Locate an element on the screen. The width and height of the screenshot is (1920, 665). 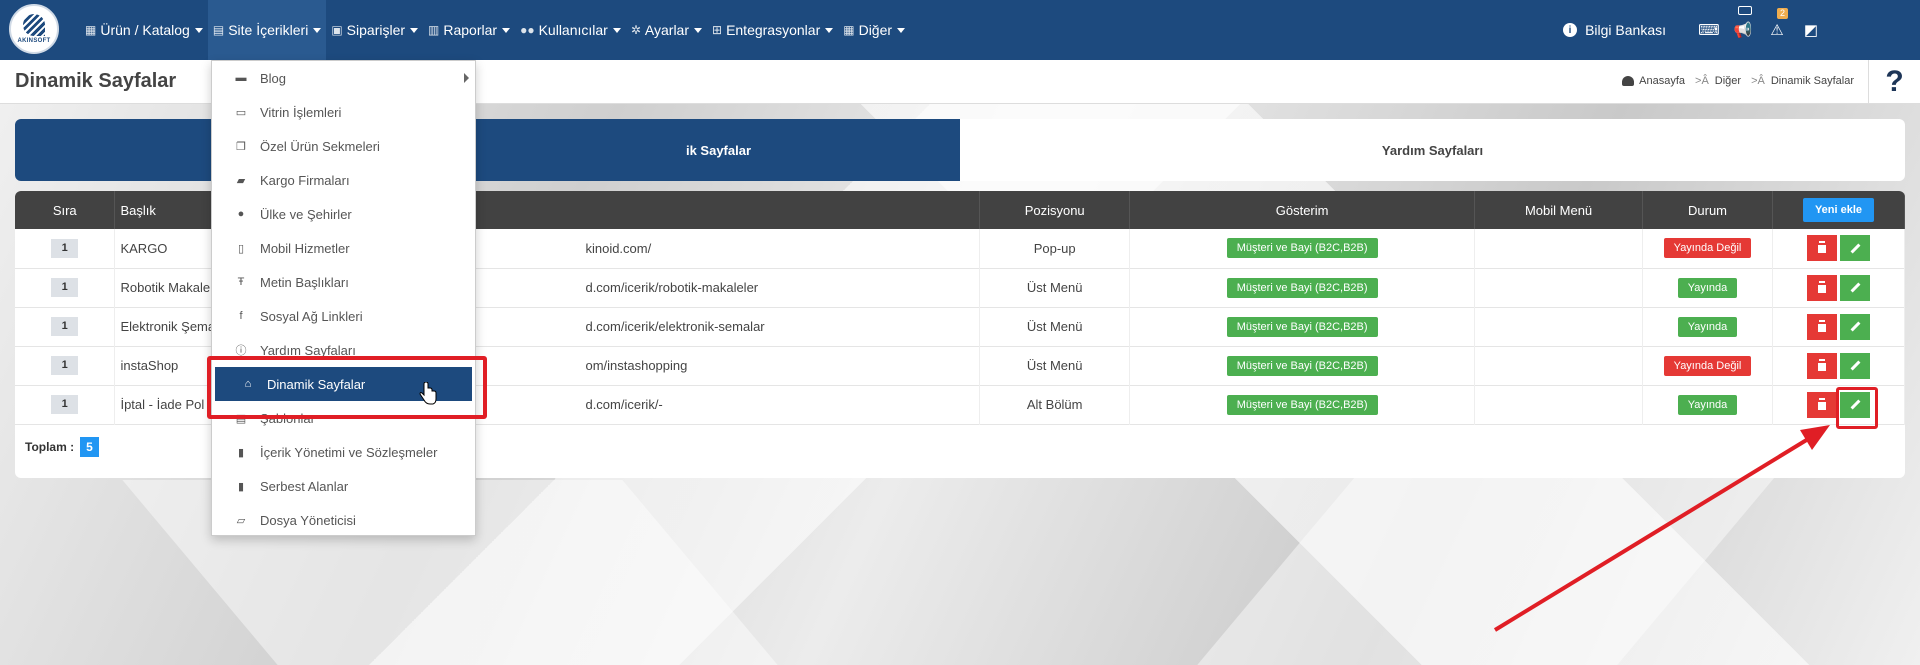
nav-item-site-icerikleri: ▤ Site İçerikleri is located at coordinates (267, 30).